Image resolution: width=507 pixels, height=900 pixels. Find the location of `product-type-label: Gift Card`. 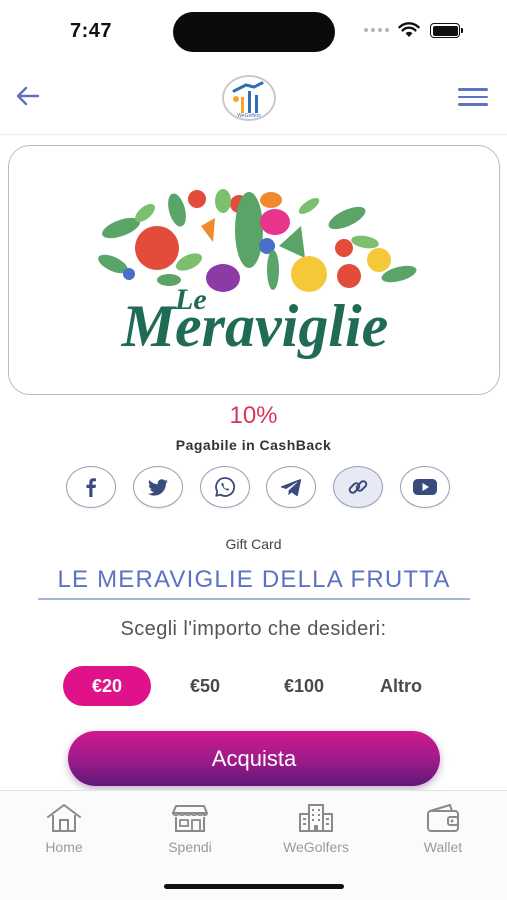

product-type-label: Gift Card is located at coordinates (253, 544).